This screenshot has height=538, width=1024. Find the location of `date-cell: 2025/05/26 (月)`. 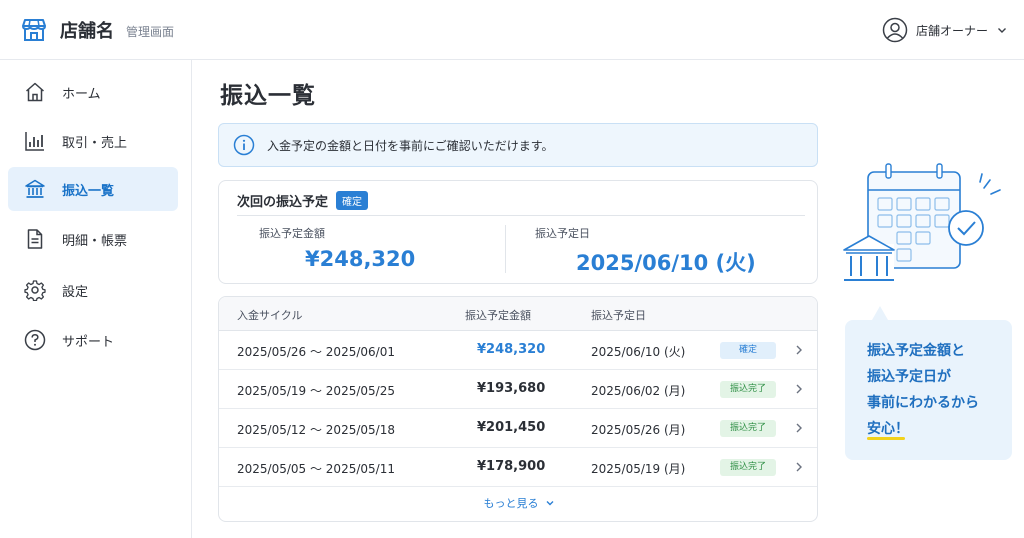

date-cell: 2025/05/26 (月) is located at coordinates (638, 430).